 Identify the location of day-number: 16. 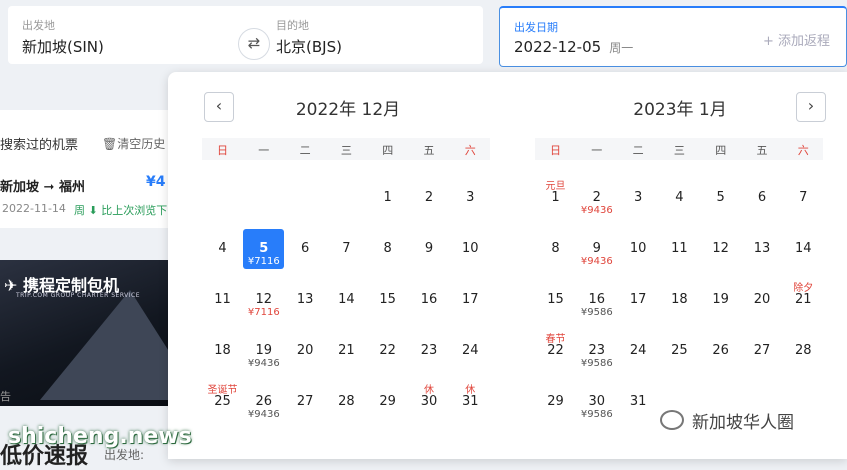
(597, 299).